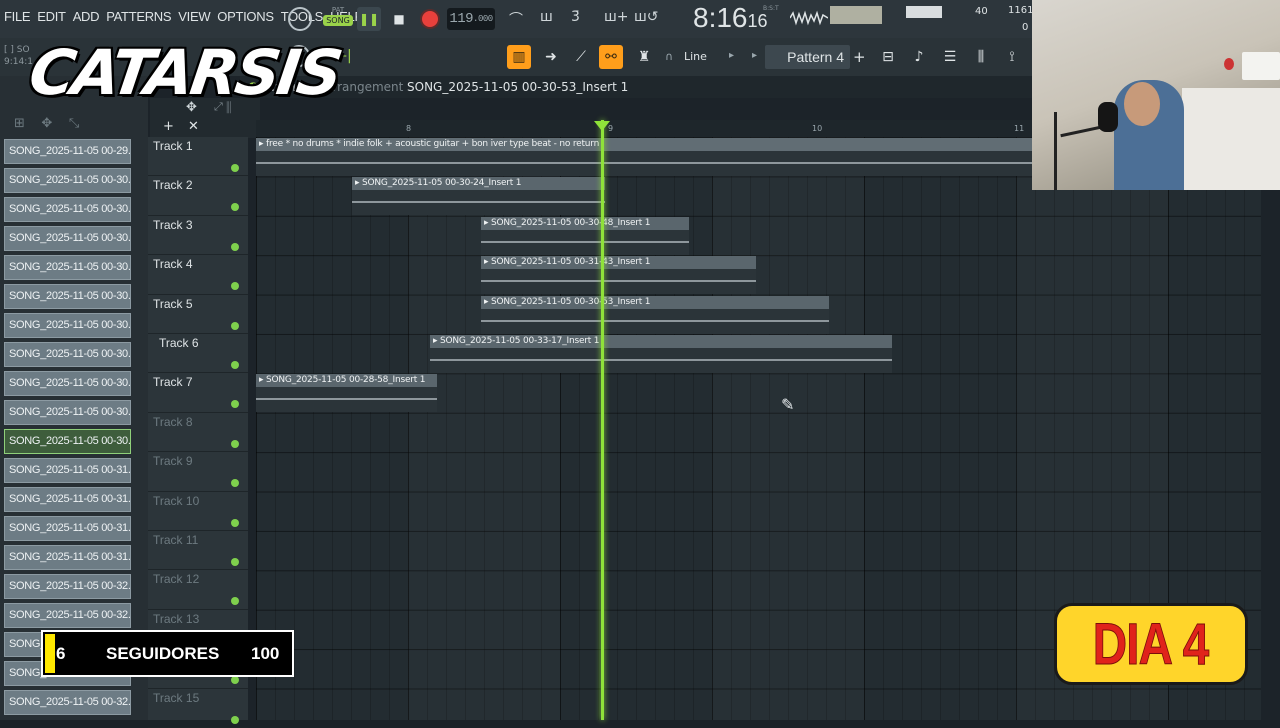 The height and width of the screenshot is (728, 1280). I want to click on playhead, so click(602, 420).